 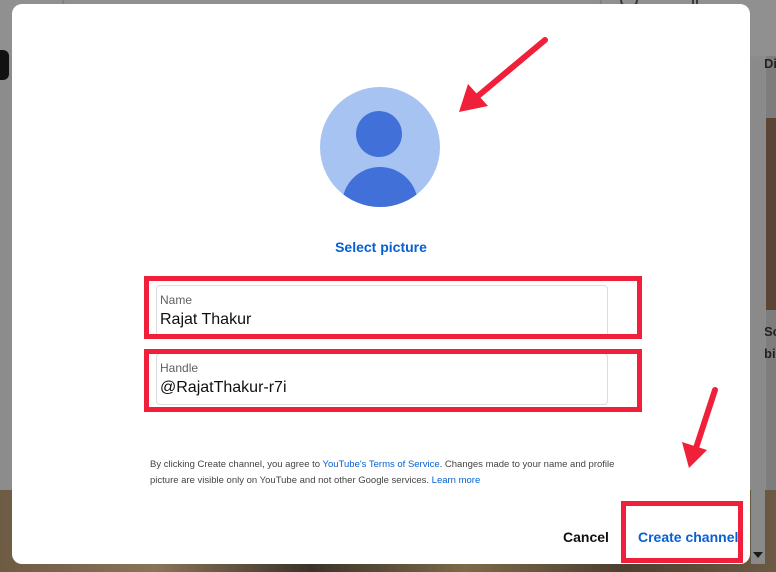 What do you see at coordinates (700, 427) in the screenshot?
I see `arrow-to-create-button-icon` at bounding box center [700, 427].